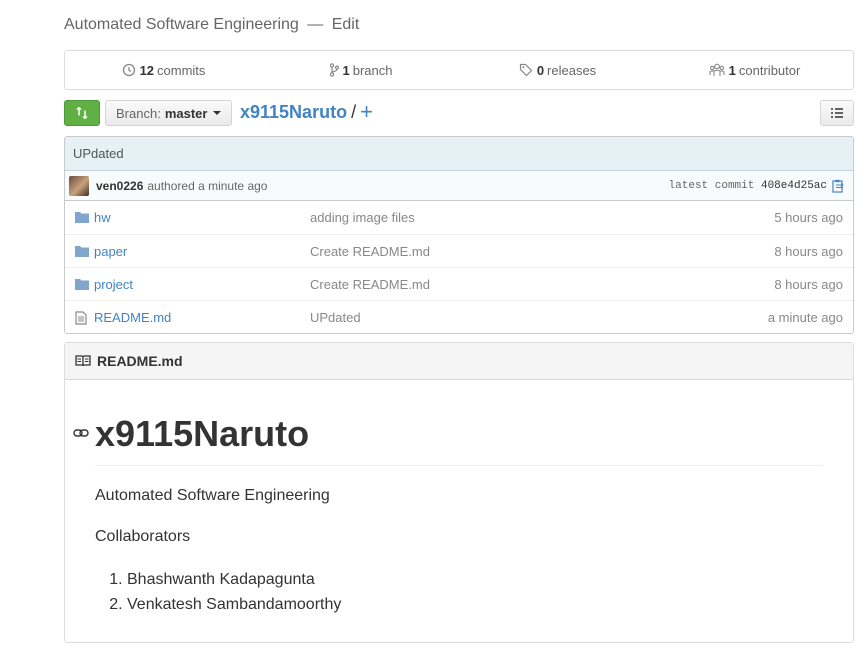 The image size is (867, 664). What do you see at coordinates (207, 185) in the screenshot?
I see `commit-authored-time: authored a minute ago` at bounding box center [207, 185].